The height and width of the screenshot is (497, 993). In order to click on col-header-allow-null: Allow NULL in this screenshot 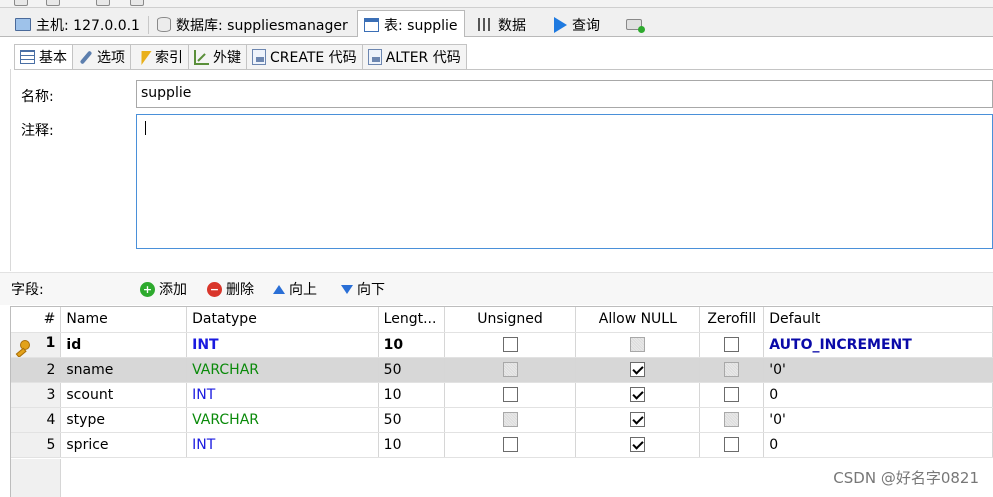, I will do `click(638, 320)`.